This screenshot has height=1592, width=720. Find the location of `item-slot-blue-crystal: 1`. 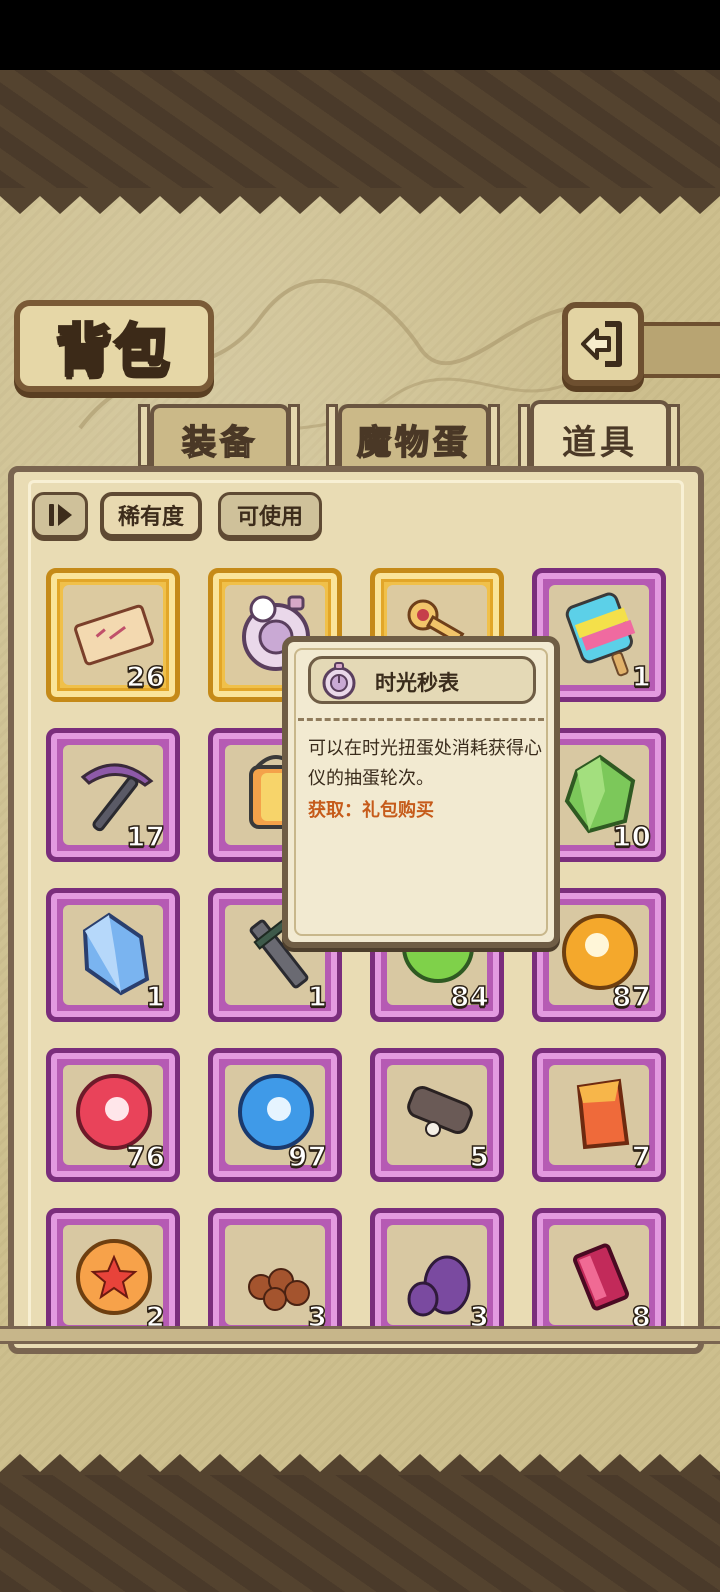

item-slot-blue-crystal: 1 is located at coordinates (113, 955).